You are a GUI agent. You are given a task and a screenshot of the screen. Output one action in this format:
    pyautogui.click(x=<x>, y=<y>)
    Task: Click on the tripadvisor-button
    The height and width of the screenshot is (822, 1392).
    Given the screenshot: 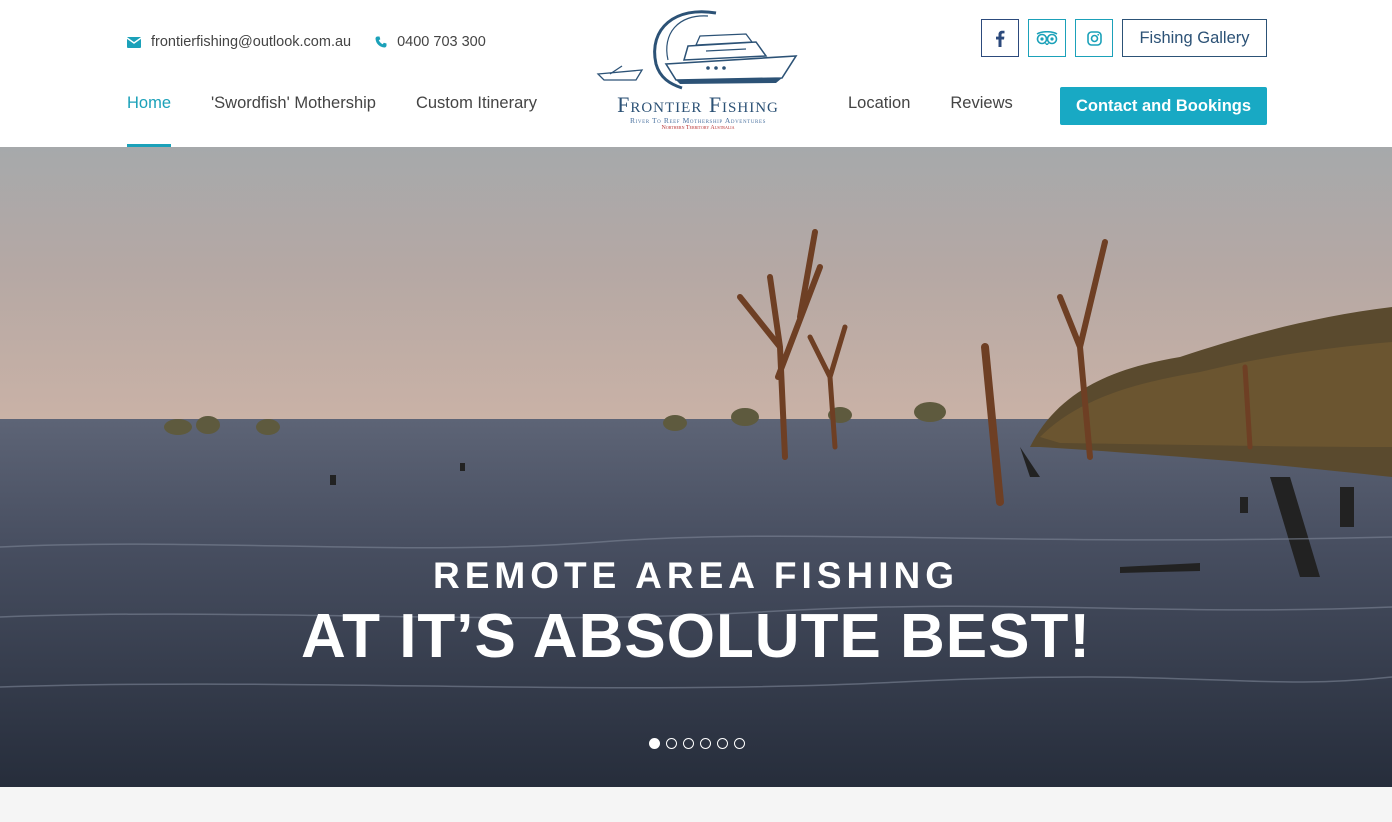 What is the action you would take?
    pyautogui.click(x=1047, y=38)
    